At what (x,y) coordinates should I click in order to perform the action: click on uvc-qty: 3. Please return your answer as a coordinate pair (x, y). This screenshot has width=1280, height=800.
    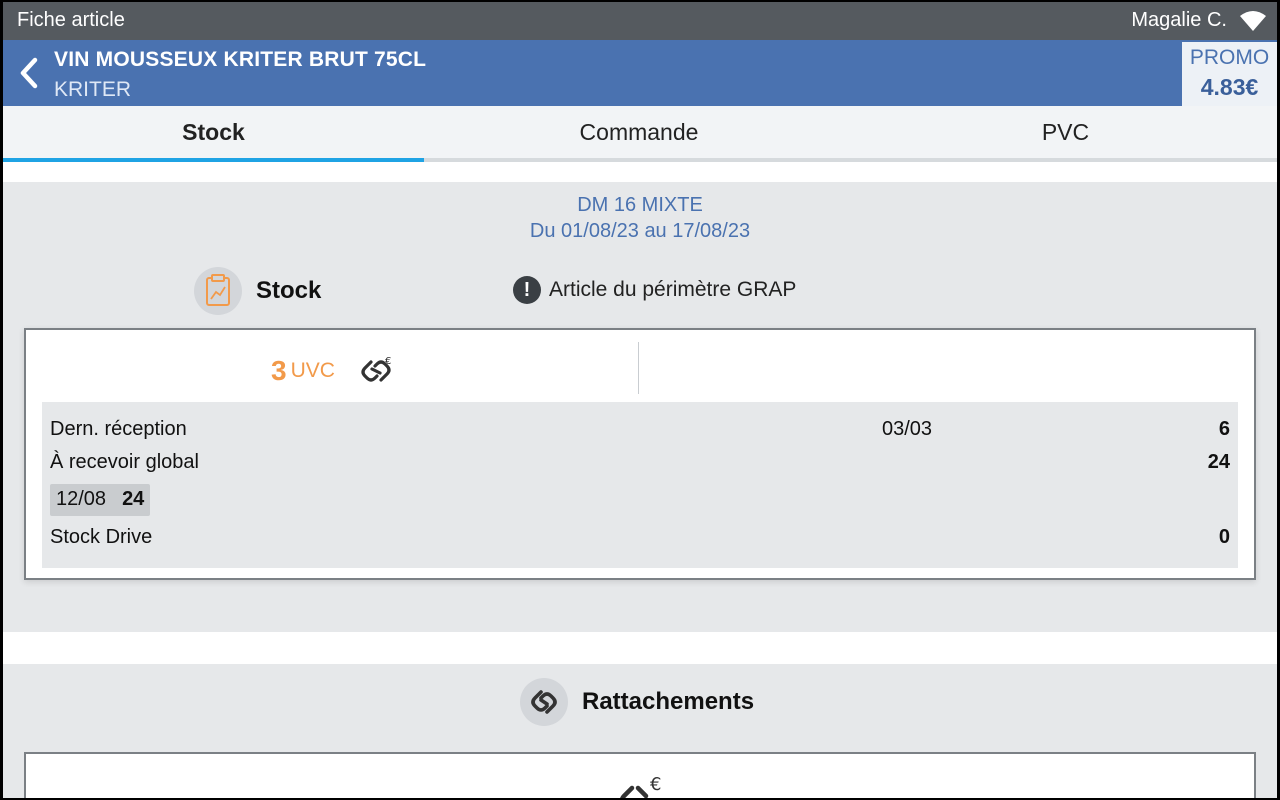
    Looking at the image, I should click on (279, 370).